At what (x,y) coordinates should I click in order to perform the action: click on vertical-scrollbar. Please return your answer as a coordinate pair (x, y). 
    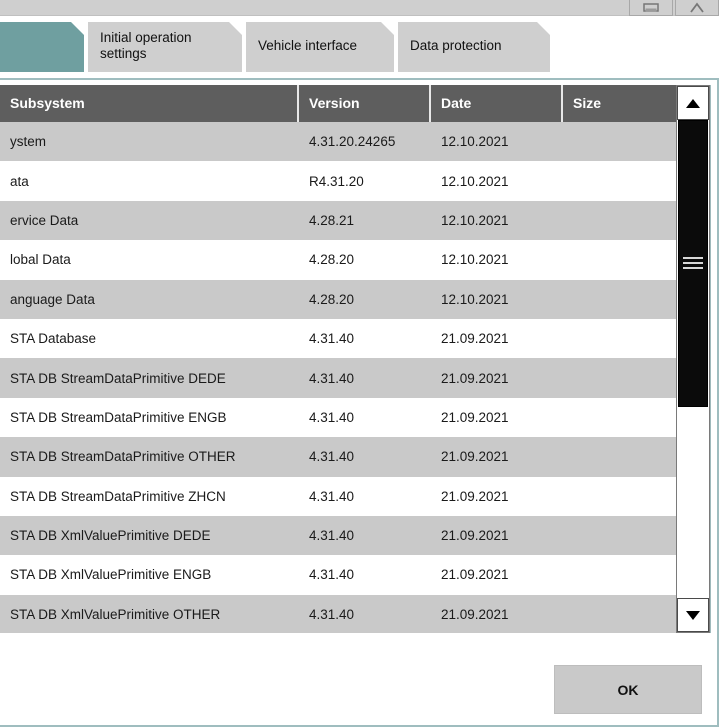
    Looking at the image, I should click on (693, 359).